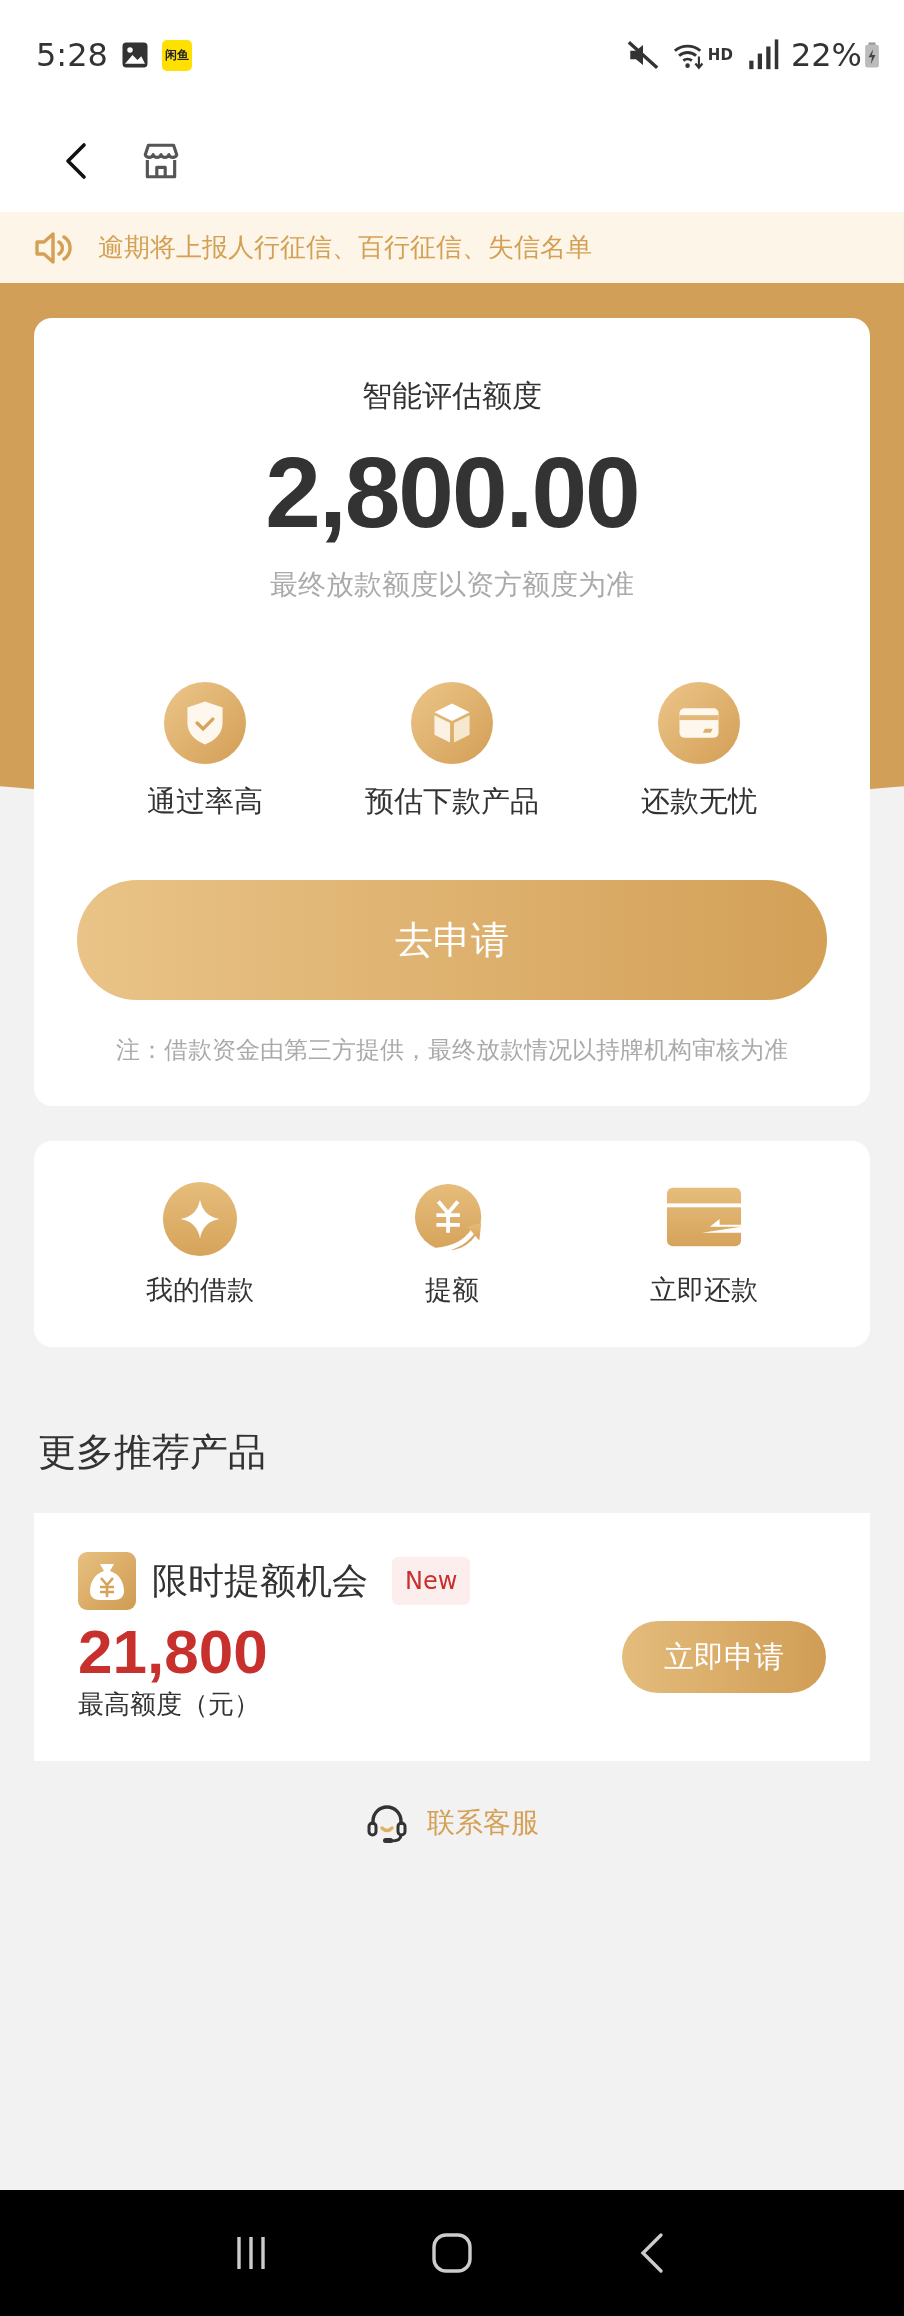 The width and height of the screenshot is (904, 2316). What do you see at coordinates (345, 247) in the screenshot?
I see `notice-text: 逾期将上报人行征信、百行征信、失信名单` at bounding box center [345, 247].